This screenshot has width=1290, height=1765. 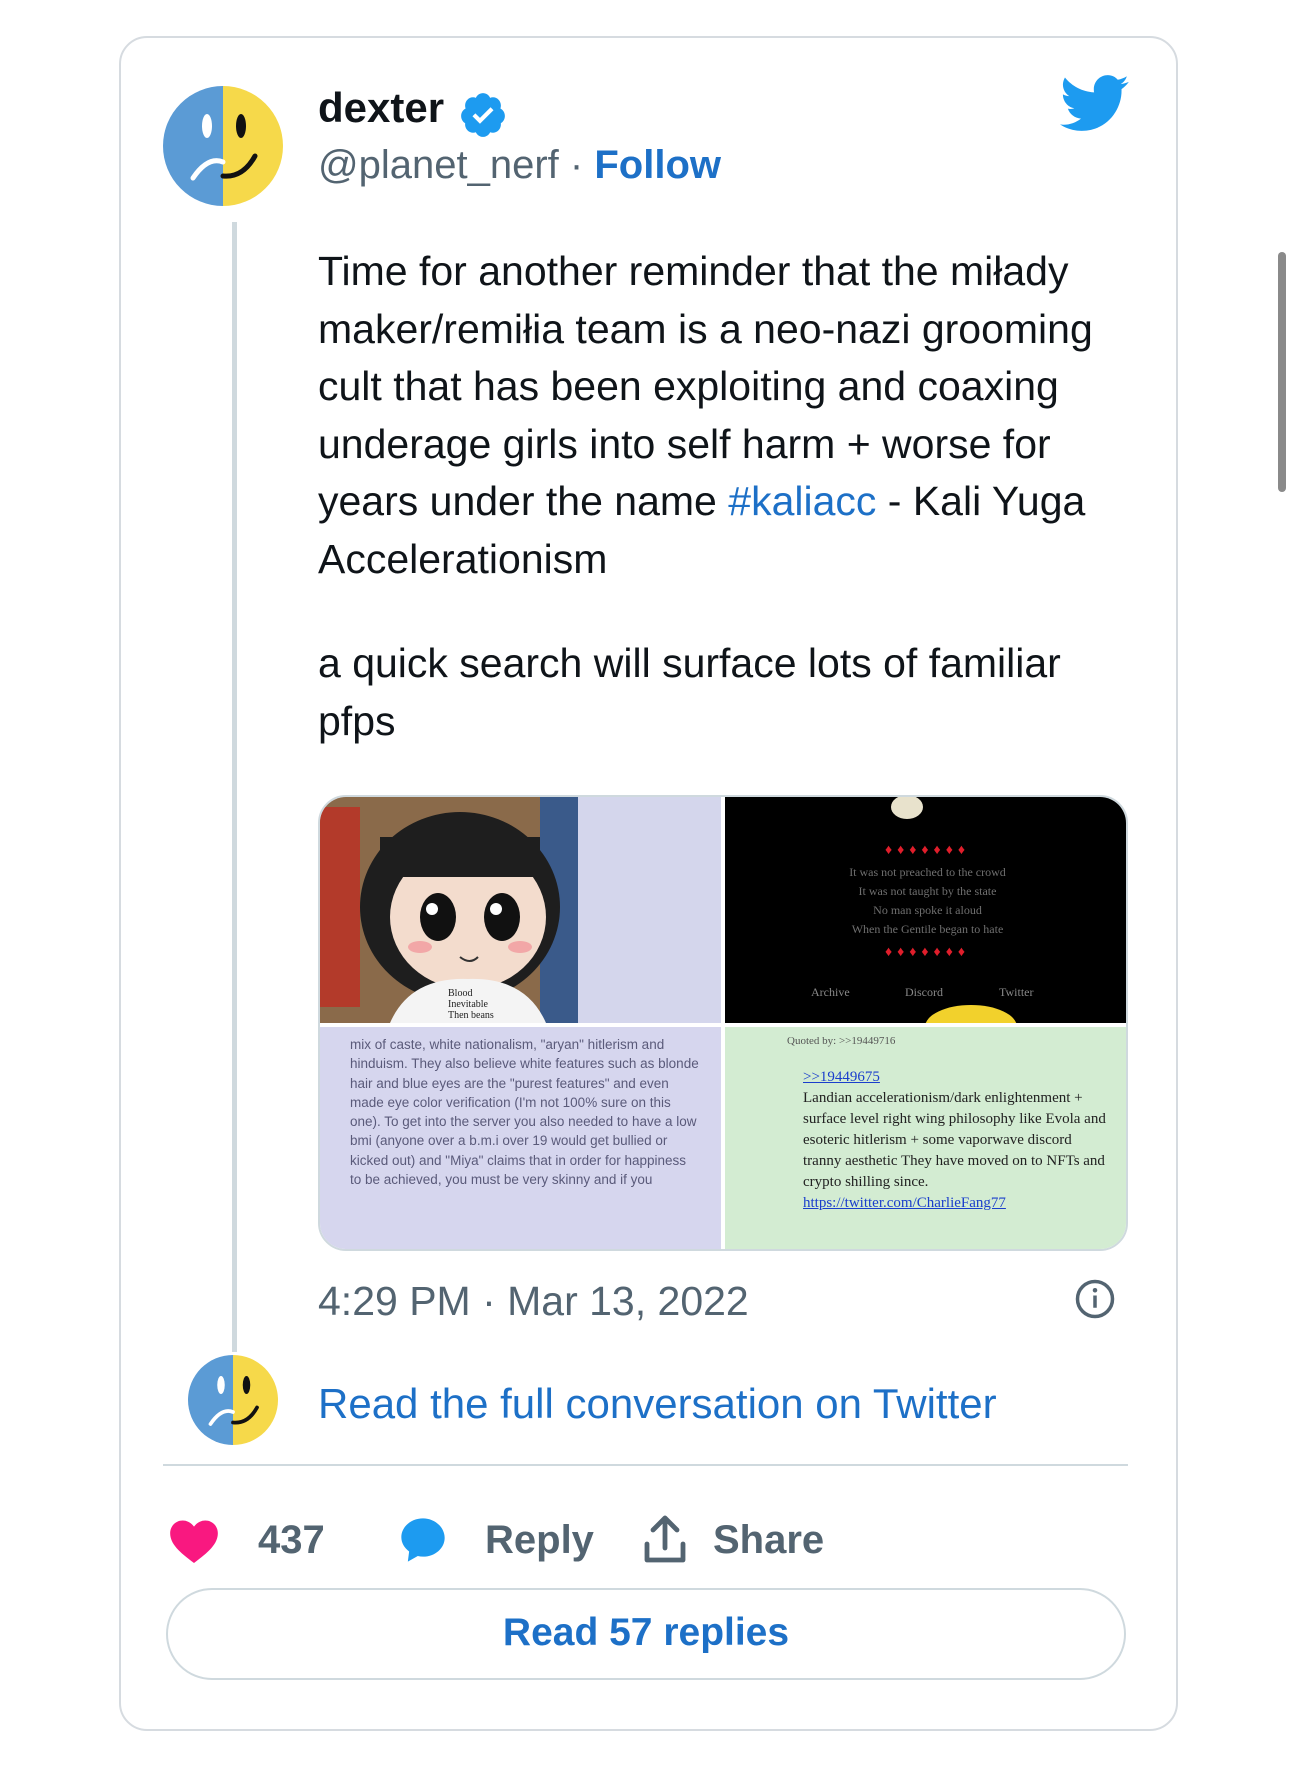 I want to click on thread-line, so click(x=234, y=787).